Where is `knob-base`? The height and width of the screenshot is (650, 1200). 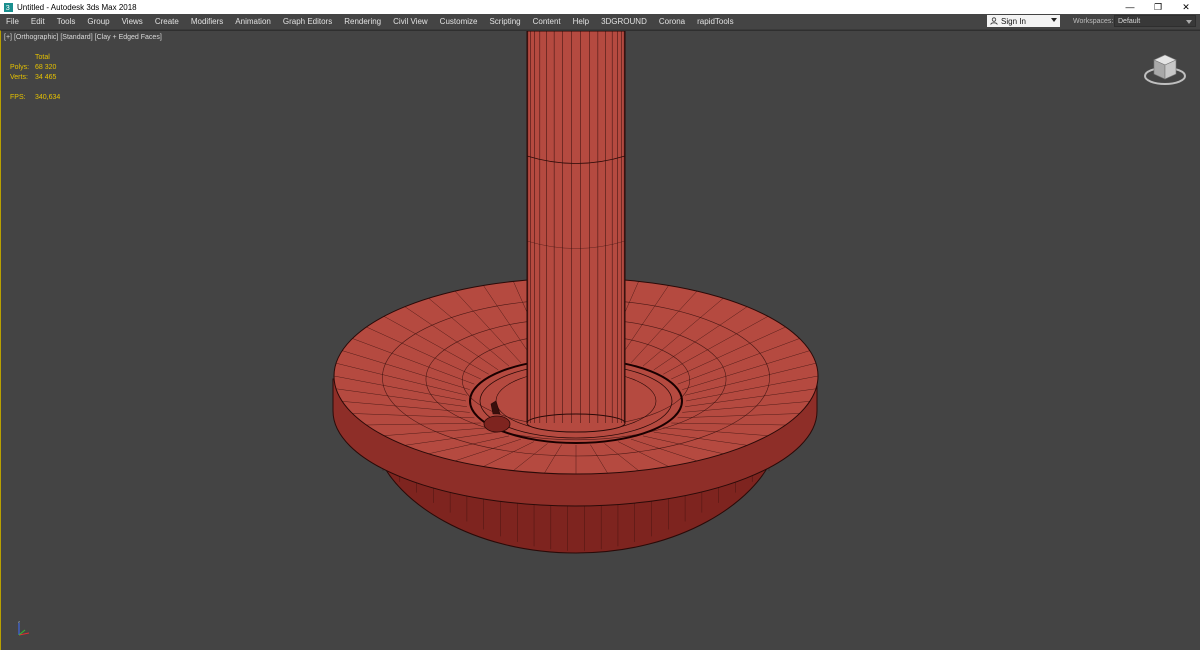 knob-base is located at coordinates (497, 424).